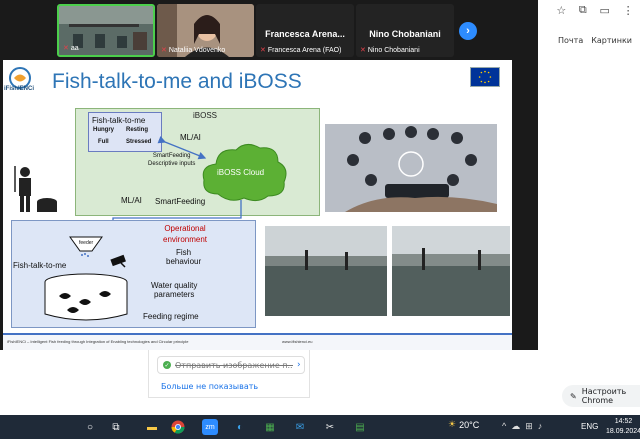  What do you see at coordinates (468, 31) in the screenshot?
I see `next-page-button: ›` at bounding box center [468, 31].